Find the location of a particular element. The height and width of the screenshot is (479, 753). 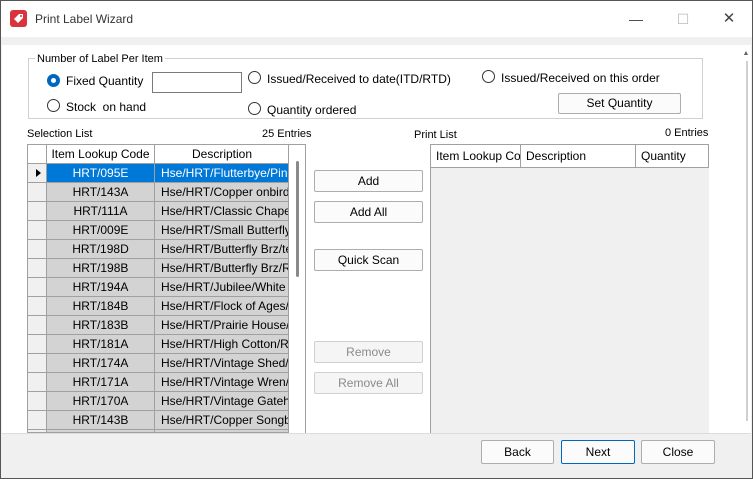

remove-all-button: Remove All is located at coordinates (368, 383).